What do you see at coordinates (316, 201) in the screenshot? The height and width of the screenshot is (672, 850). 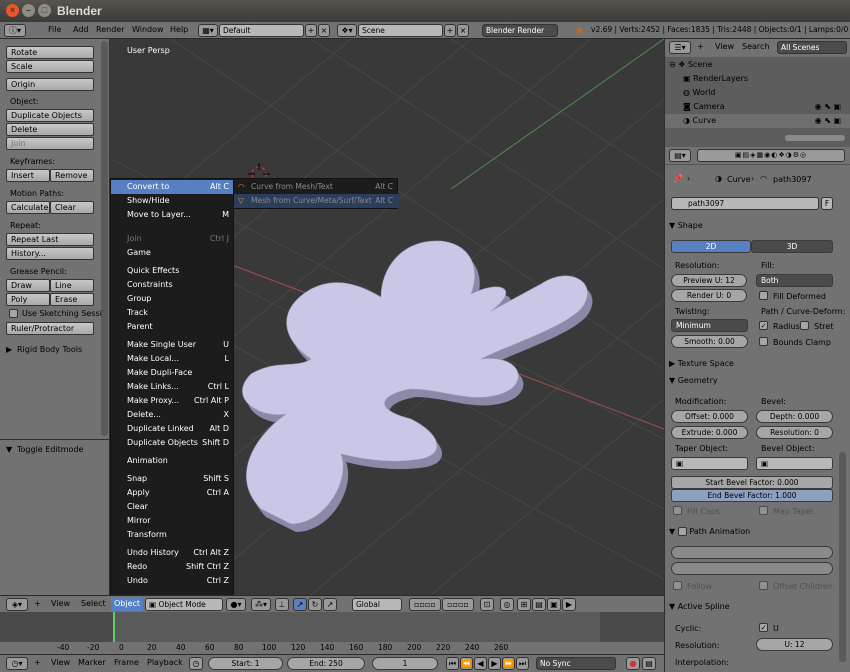 I see `convert-submenu-item: ▽ Mesh from Curve/Meta/Surf/Text Alt C` at bounding box center [316, 201].